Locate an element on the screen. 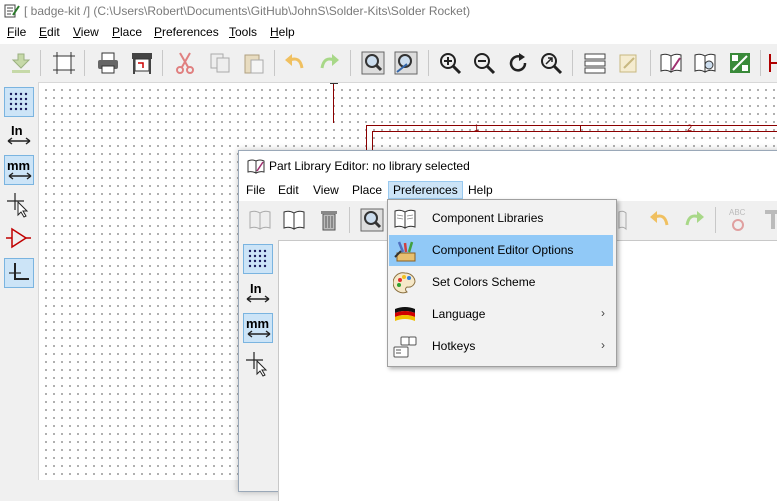 This screenshot has width=777, height=501. editor-grid-toggle-button is located at coordinates (258, 259).